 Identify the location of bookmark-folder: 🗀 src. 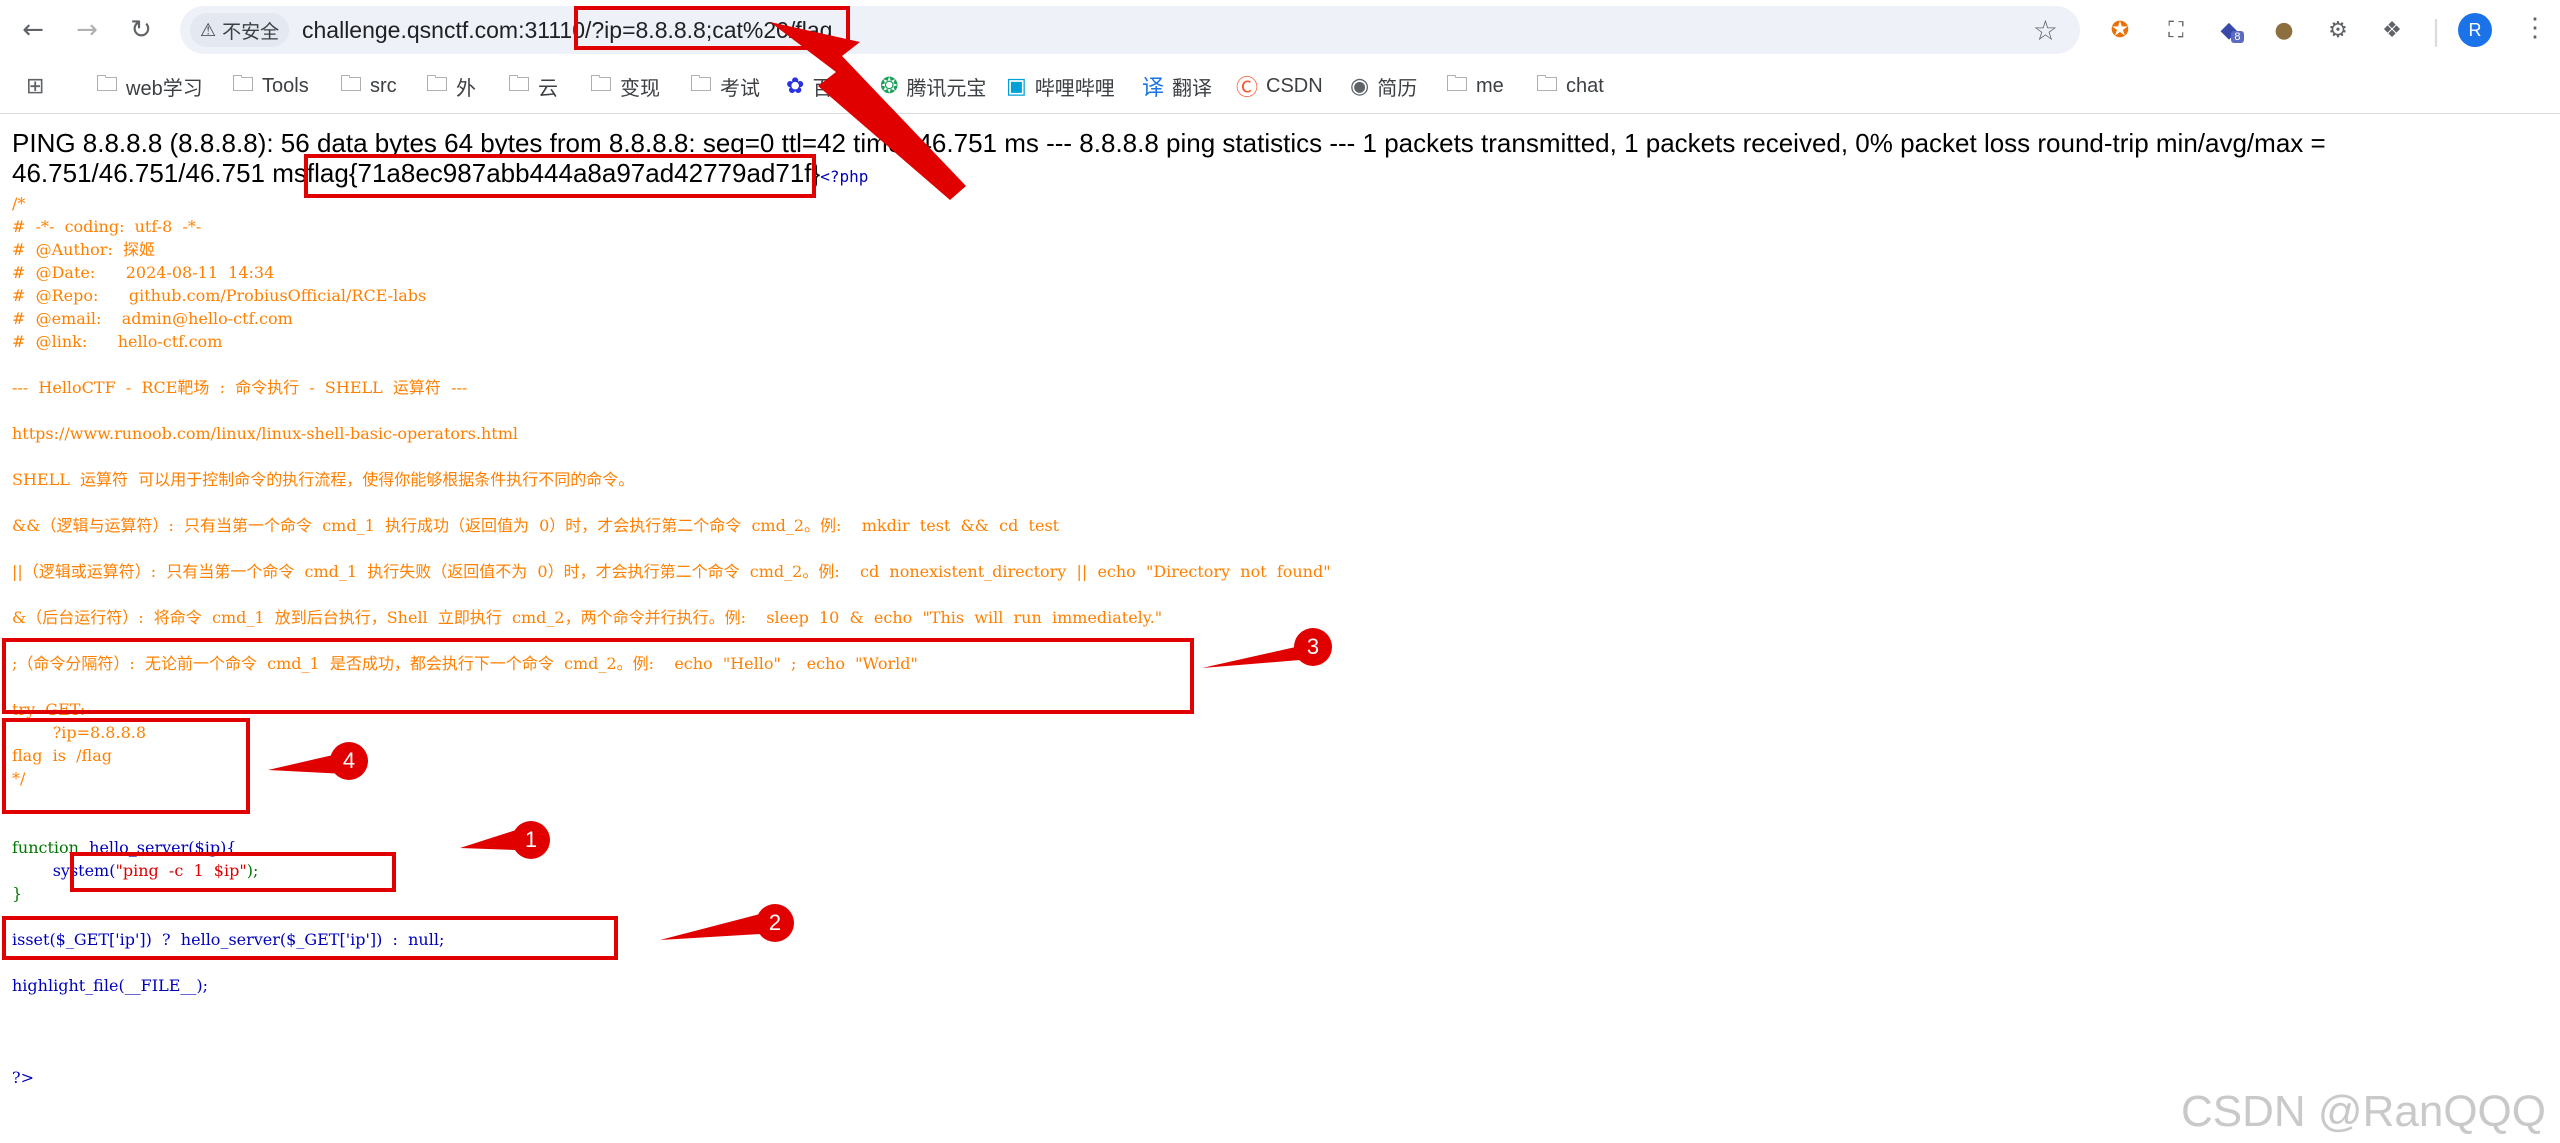
(368, 86).